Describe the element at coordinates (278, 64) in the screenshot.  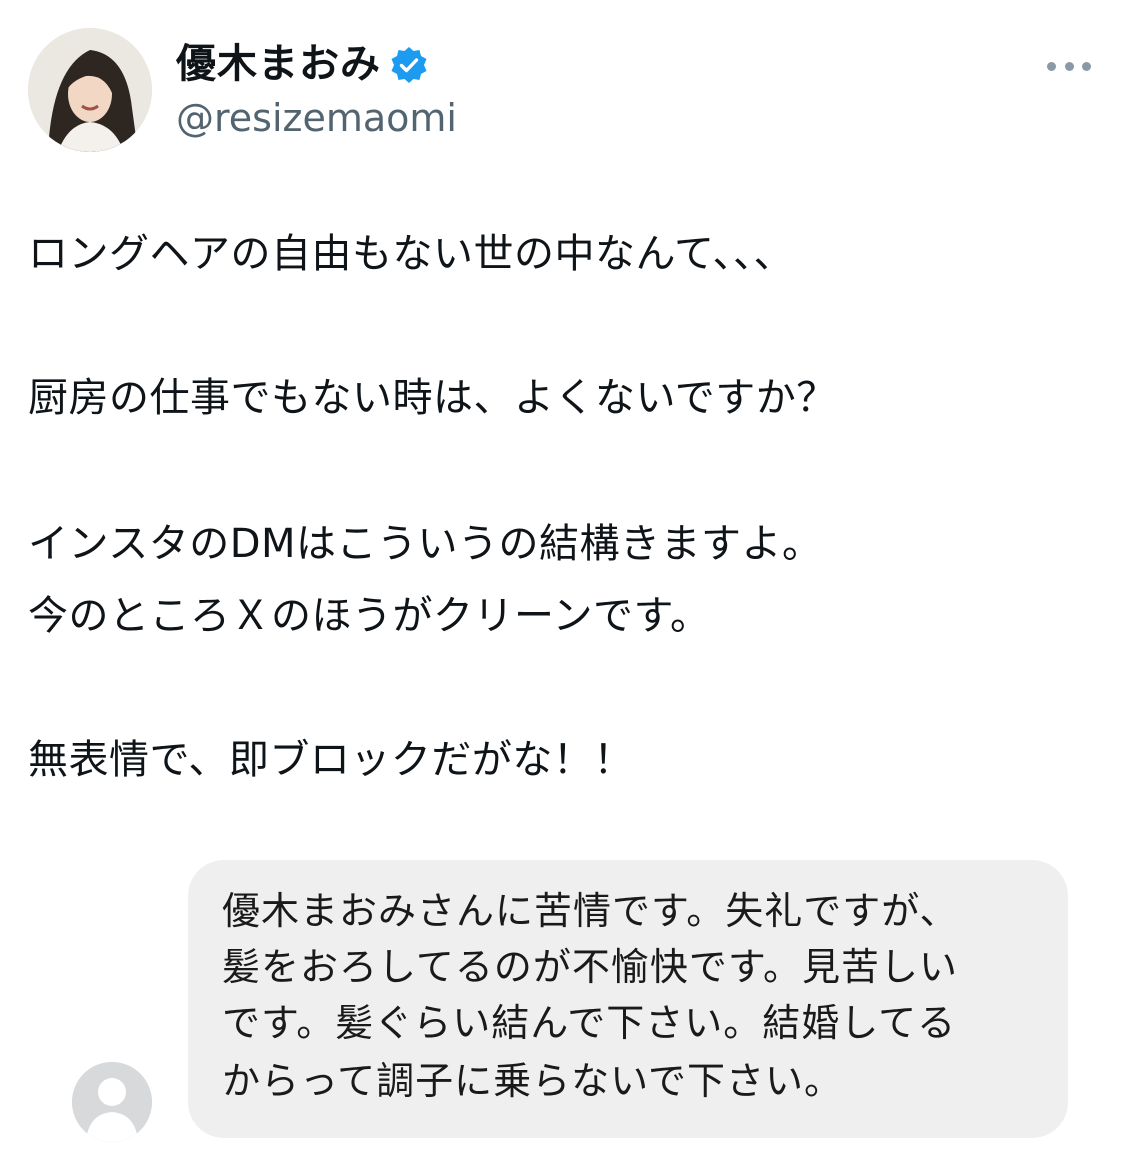
I see `display-name-text: 優木まおみ` at that location.